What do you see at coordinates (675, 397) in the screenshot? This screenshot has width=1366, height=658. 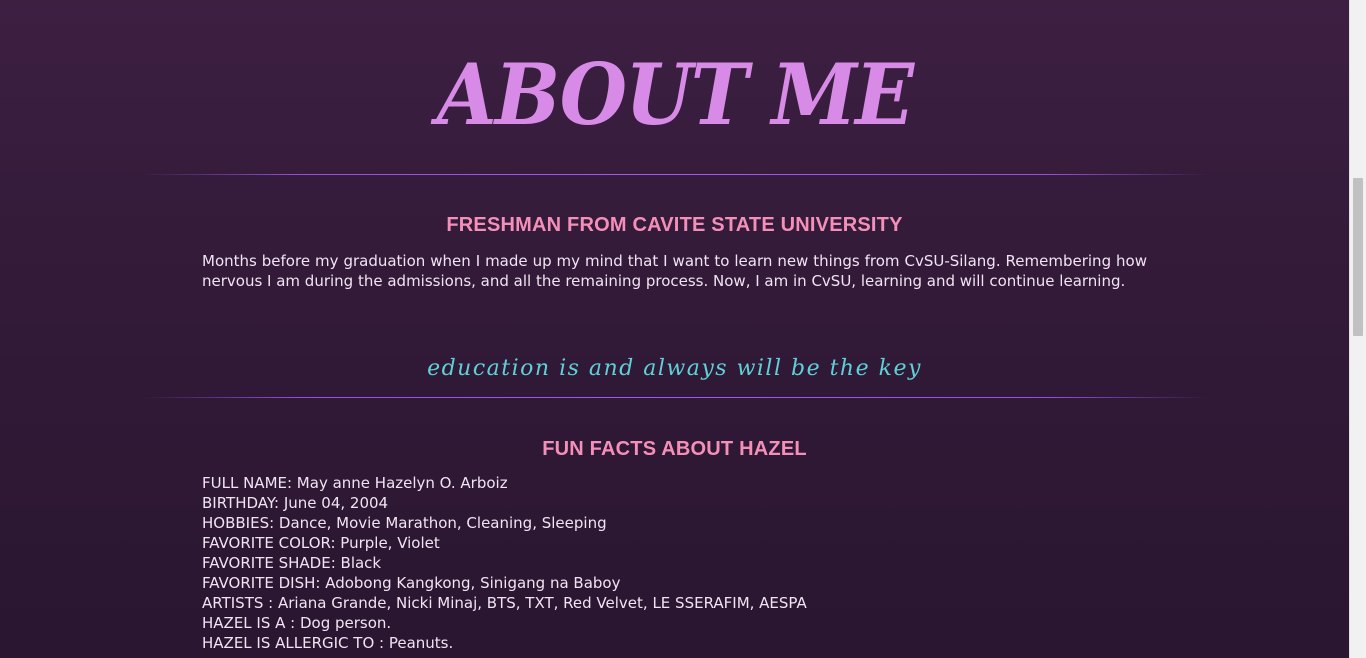 I see `divider-middle` at bounding box center [675, 397].